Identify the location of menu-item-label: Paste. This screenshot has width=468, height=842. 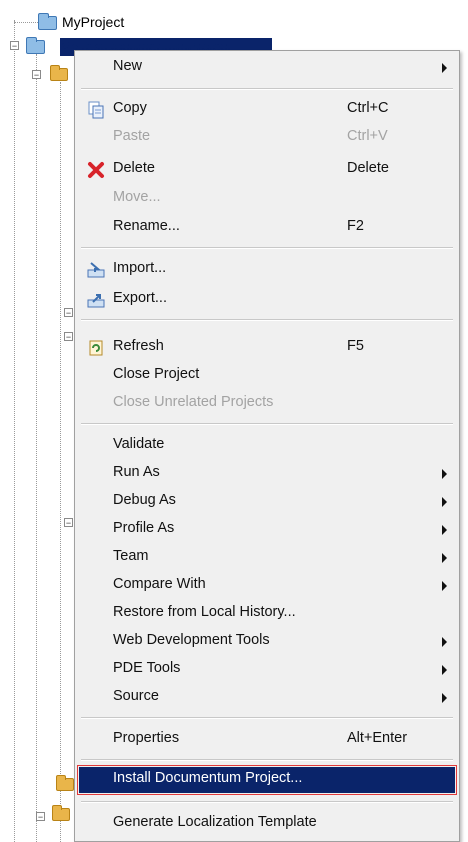
(132, 136).